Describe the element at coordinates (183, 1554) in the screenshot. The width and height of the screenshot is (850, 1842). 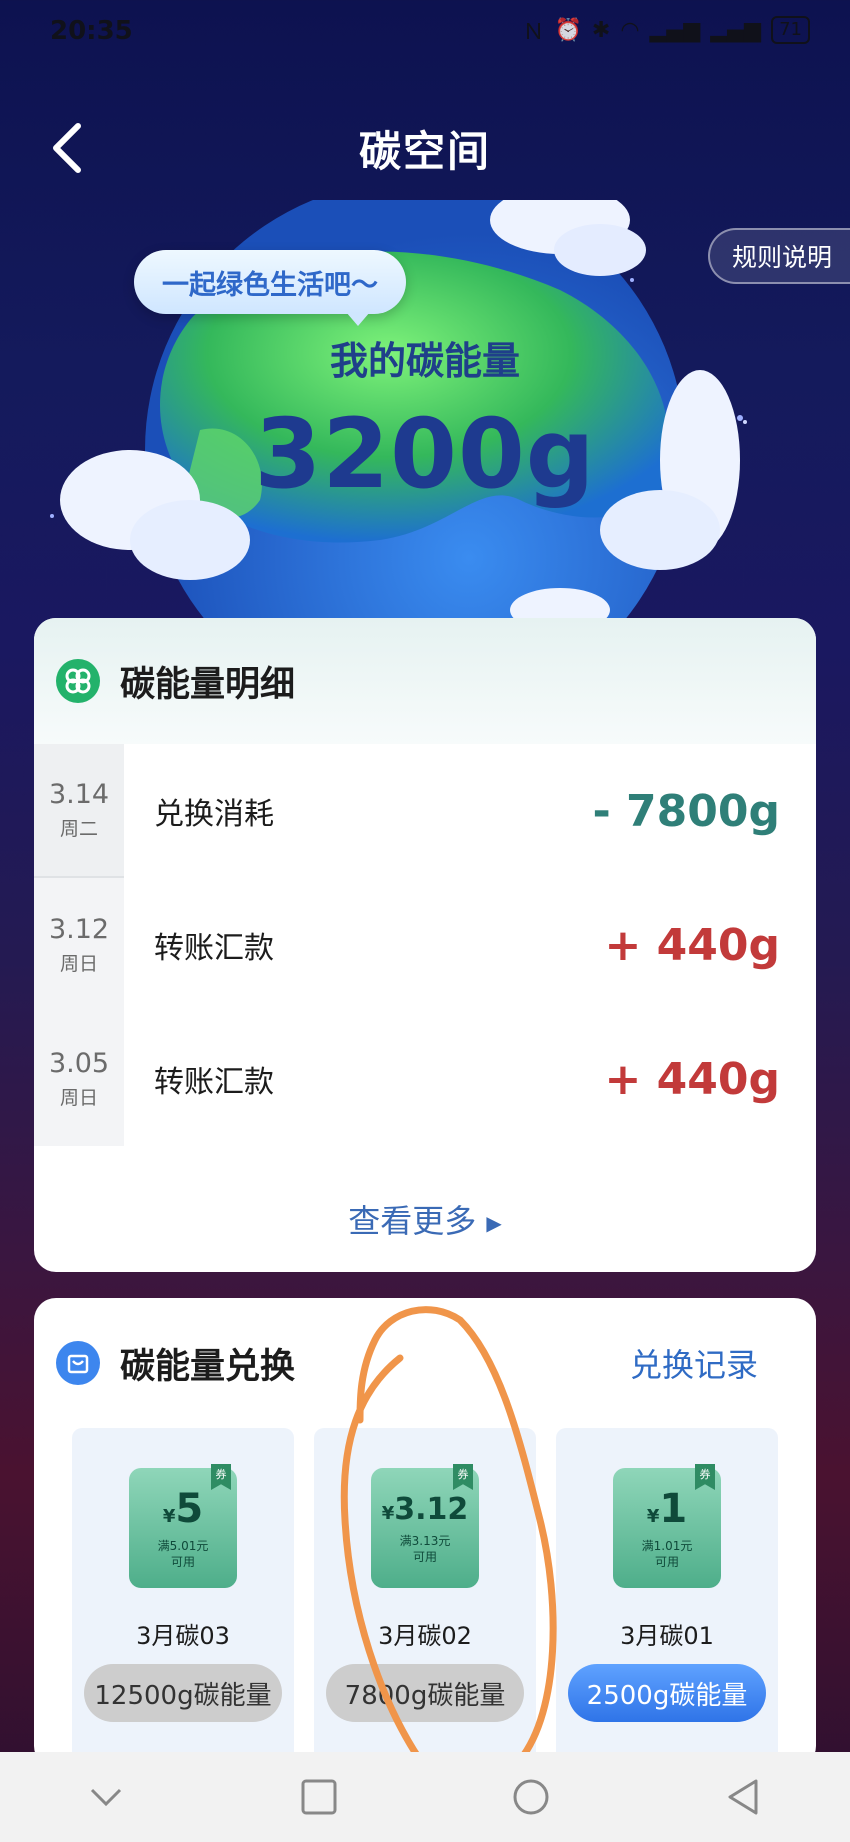
I see `coupon-condition: 满5.01元 可用` at that location.